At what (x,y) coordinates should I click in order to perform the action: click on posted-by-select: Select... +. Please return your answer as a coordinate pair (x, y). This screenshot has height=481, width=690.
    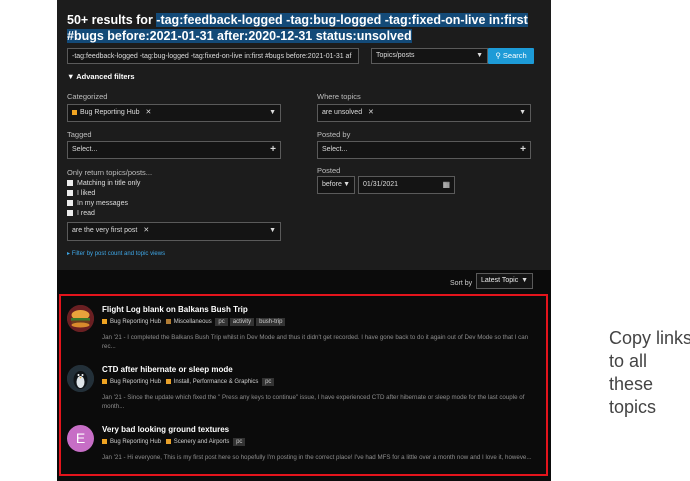
    Looking at the image, I should click on (424, 150).